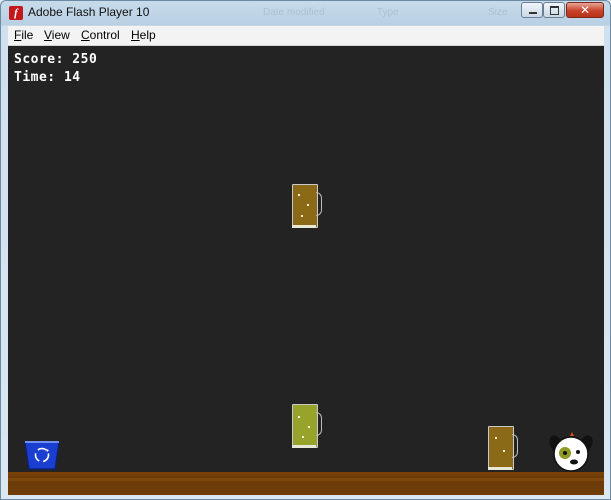 Image resolution: width=611 pixels, height=500 pixels. What do you see at coordinates (42, 454) in the screenshot?
I see `recycle-bin-icon` at bounding box center [42, 454].